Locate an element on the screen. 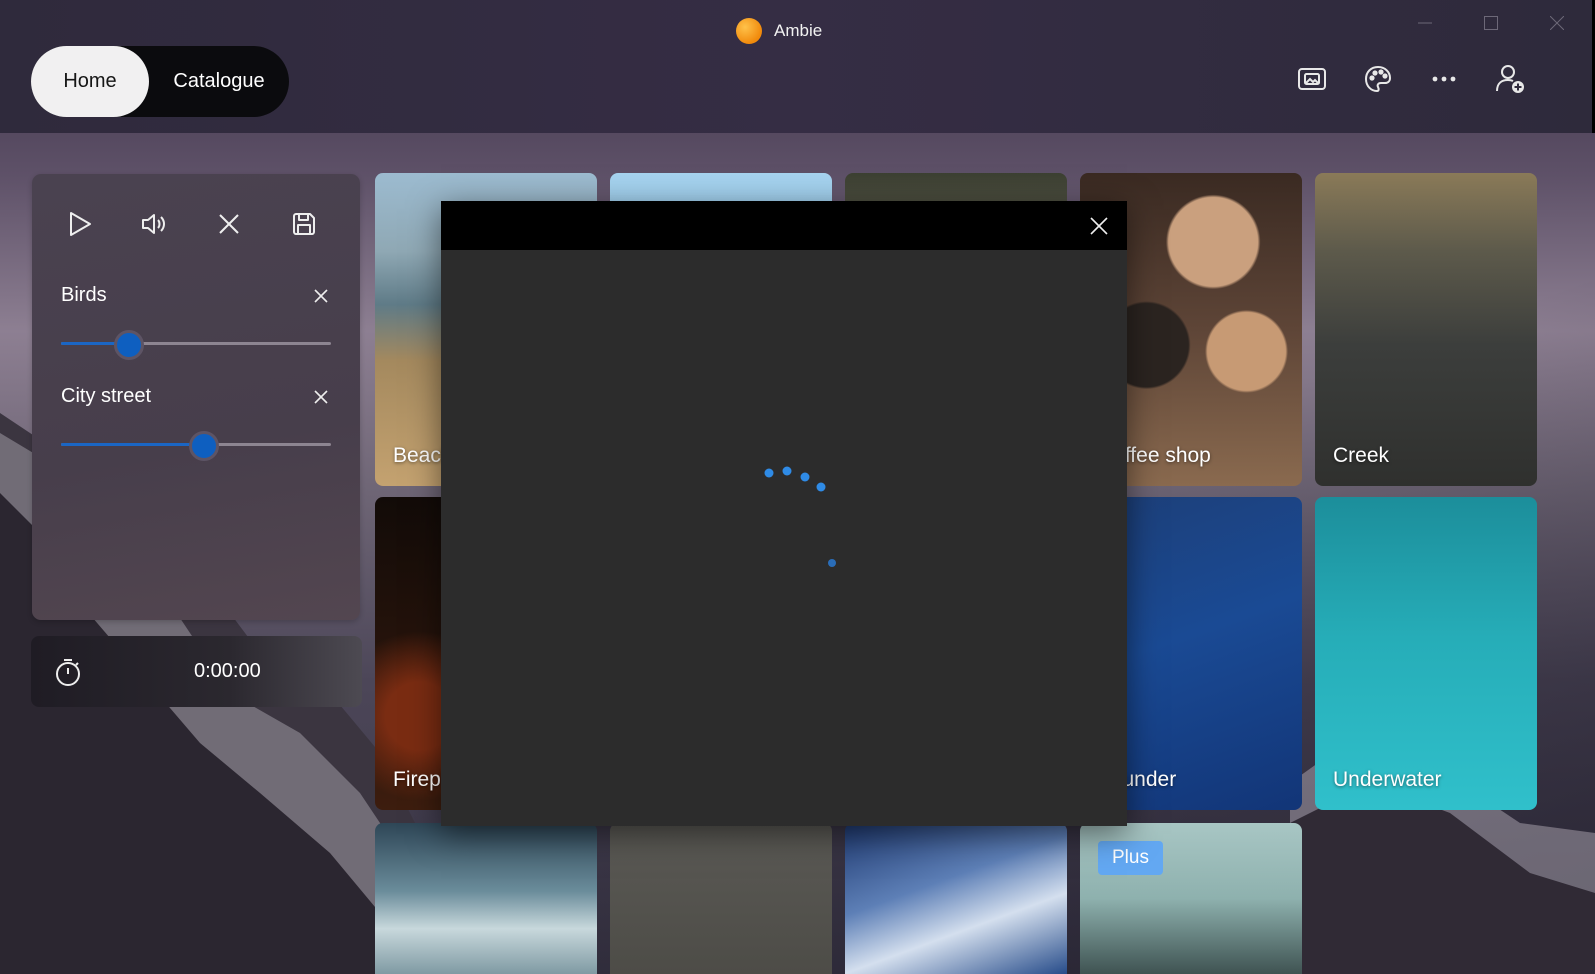 The width and height of the screenshot is (1595, 974). active-sounds-panel: Birds City street is located at coordinates (196, 397).